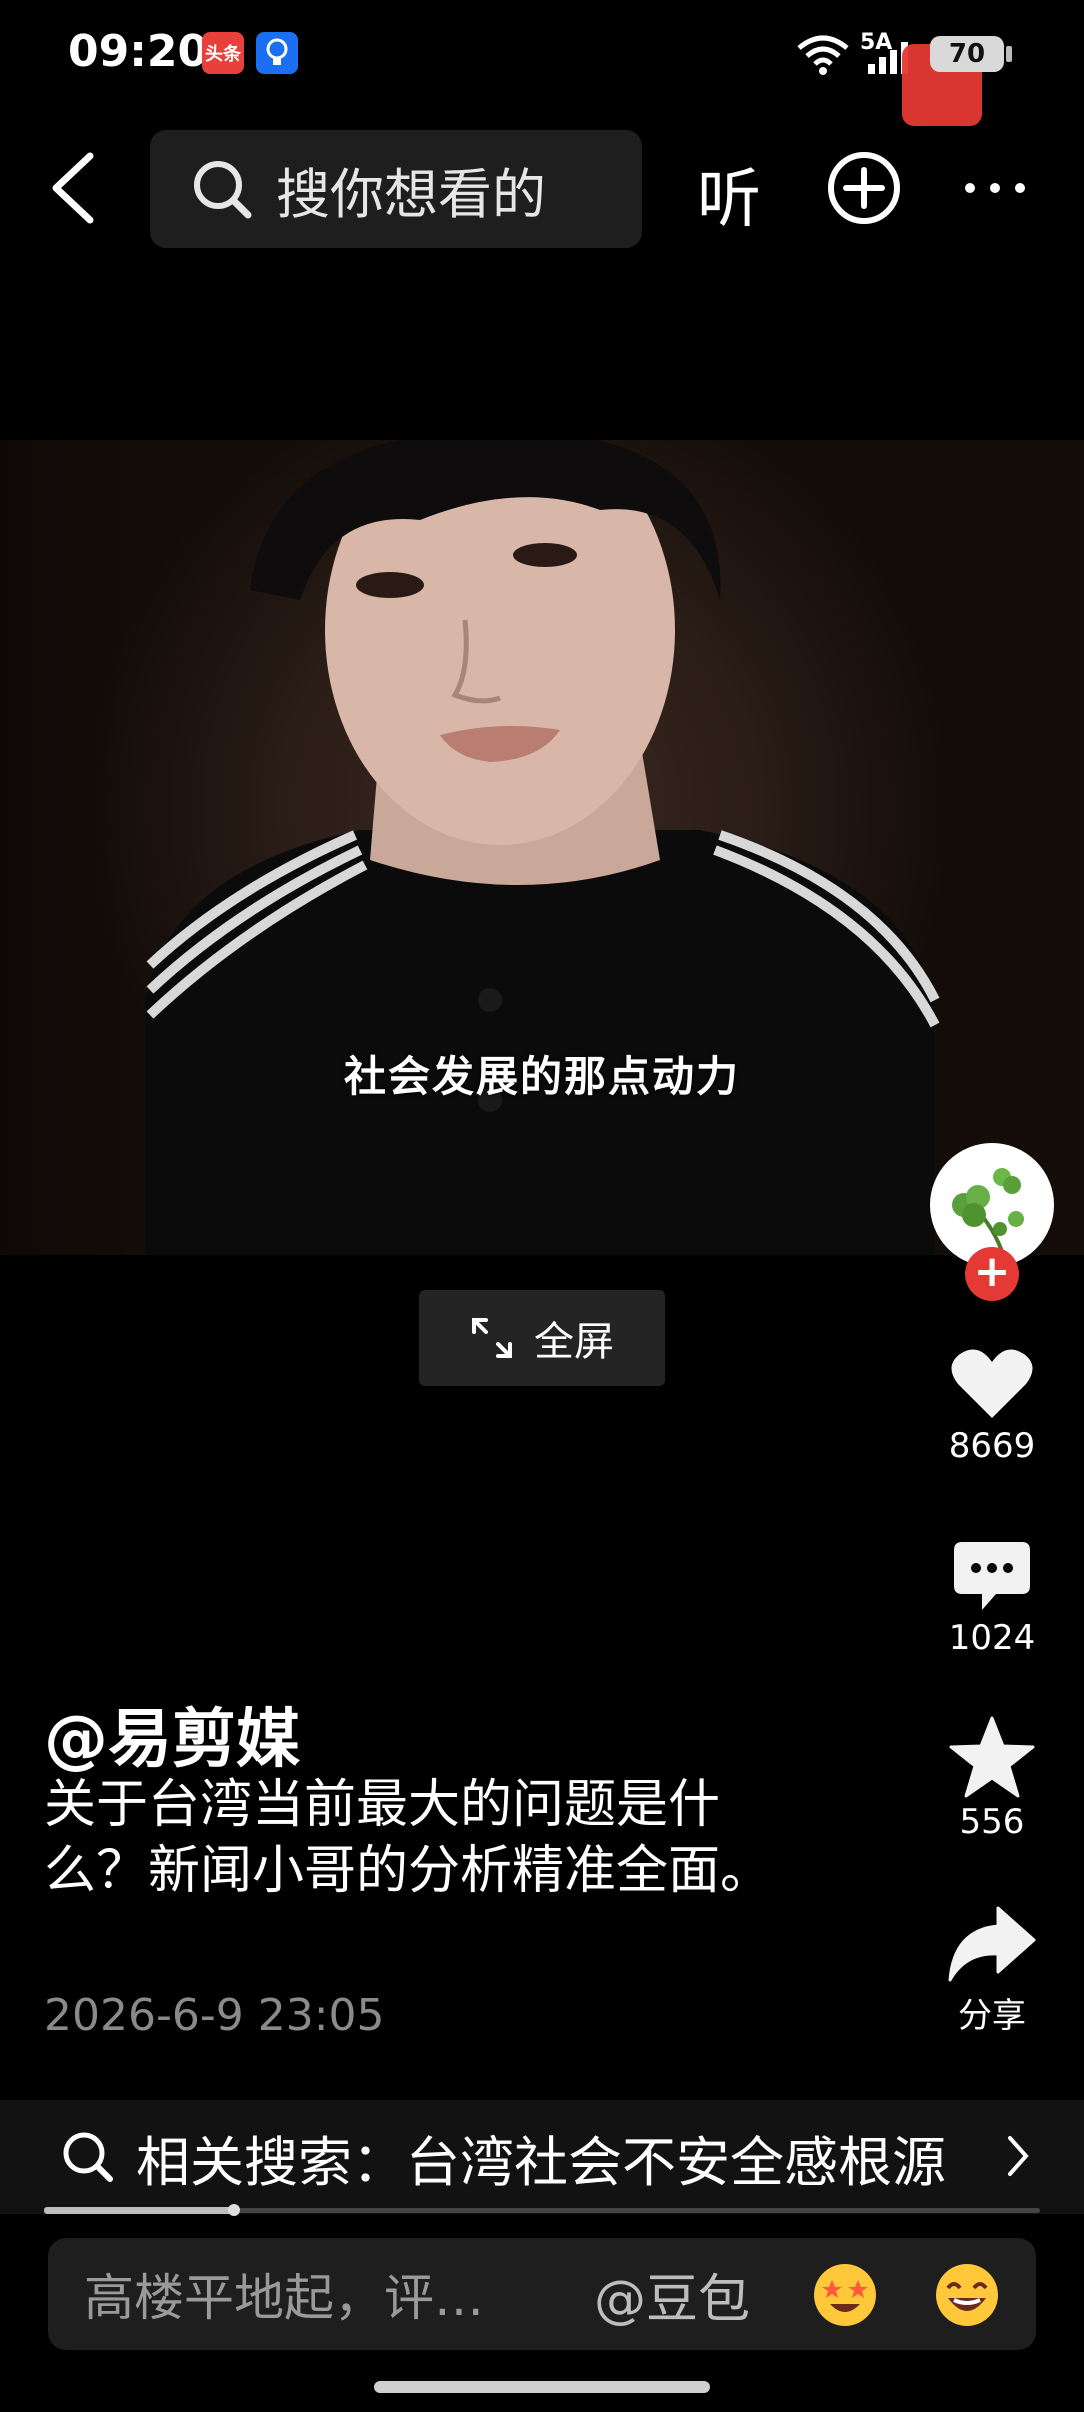 The width and height of the screenshot is (1084, 2412). I want to click on fullscreen-button: 全屏, so click(542, 1338).